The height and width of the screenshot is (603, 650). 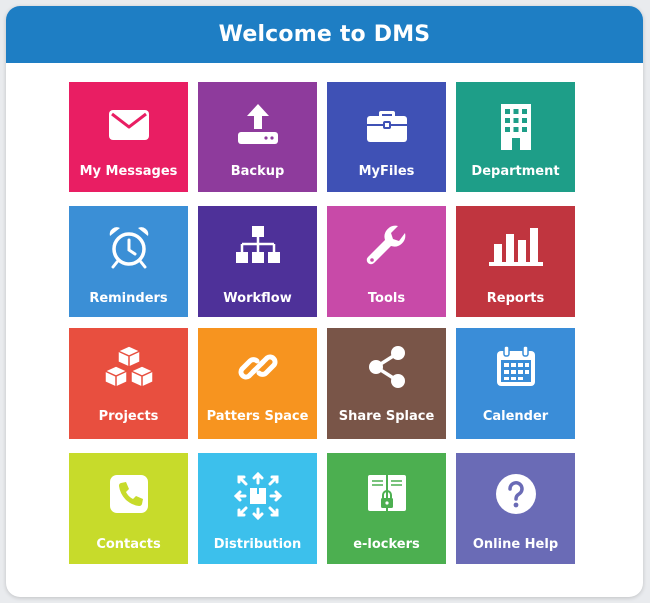 What do you see at coordinates (386, 544) in the screenshot?
I see `tile-label: e-lockers` at bounding box center [386, 544].